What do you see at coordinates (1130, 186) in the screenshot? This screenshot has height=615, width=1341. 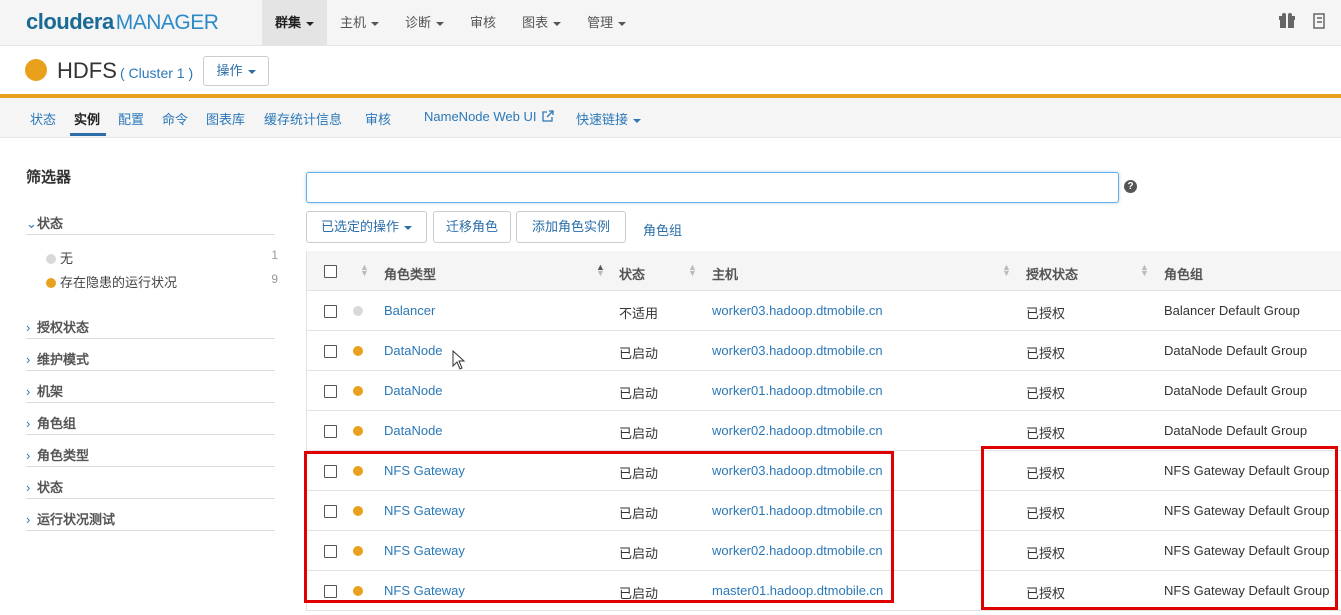 I see `help-icon: ?` at bounding box center [1130, 186].